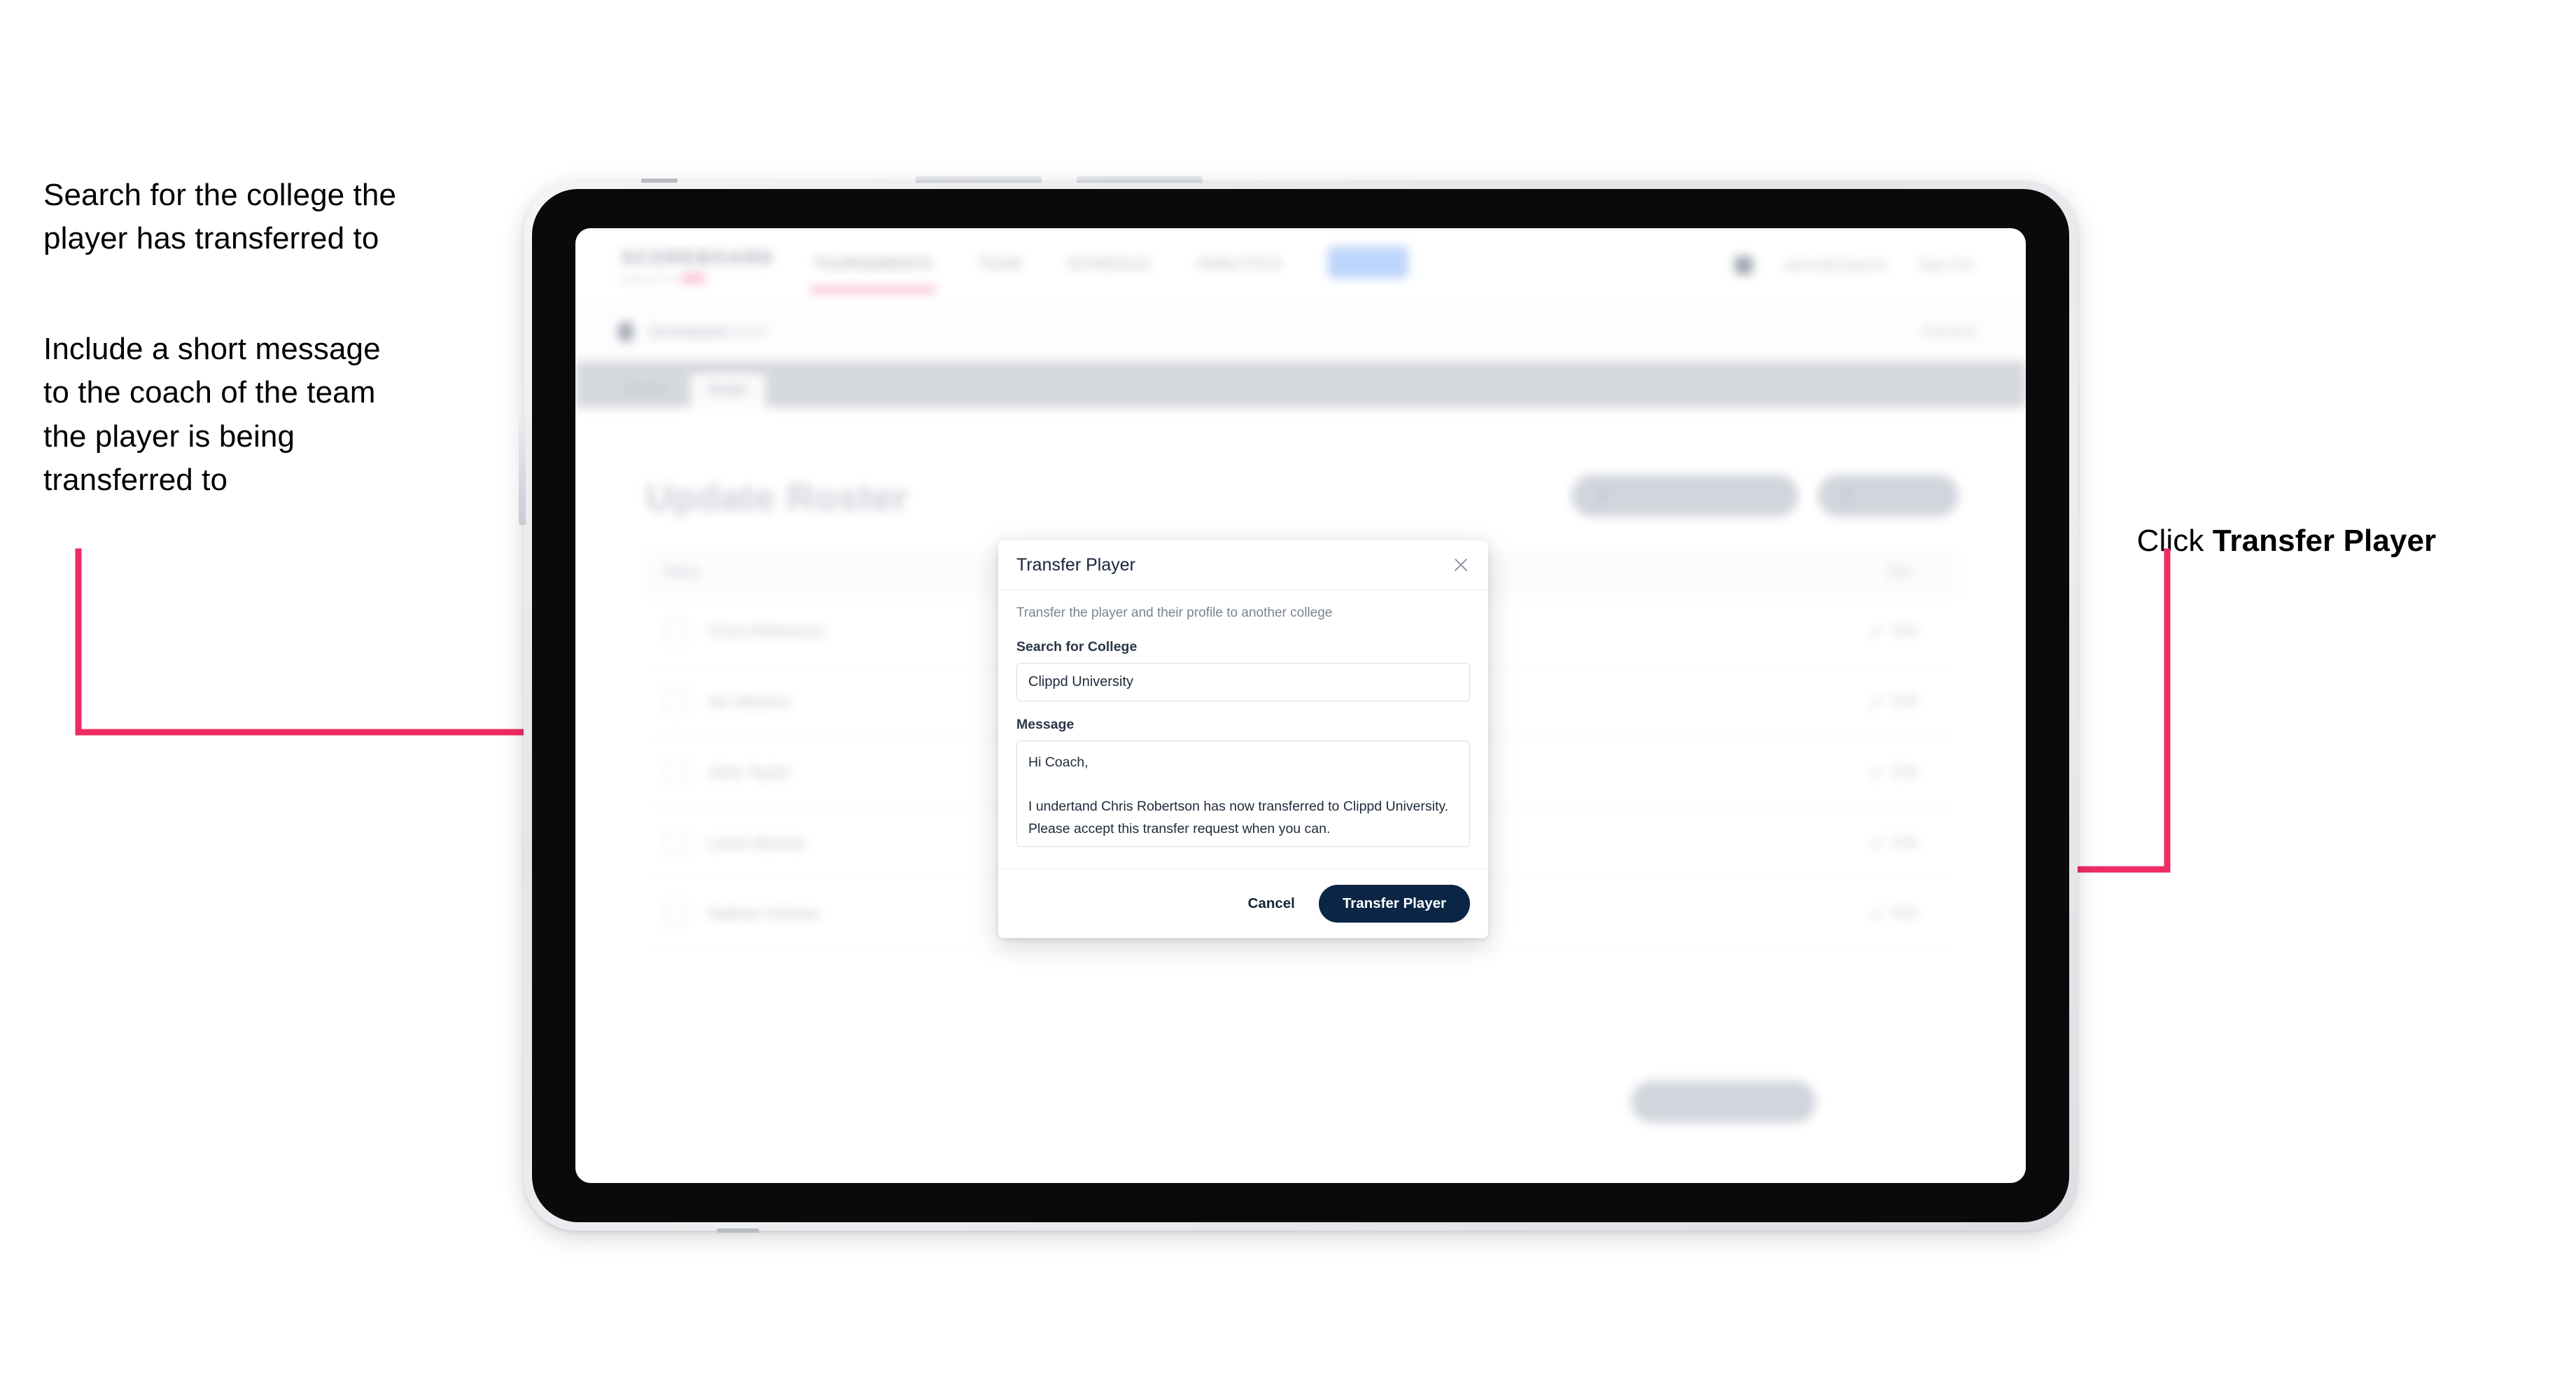 This screenshot has width=2576, height=1386. Describe the element at coordinates (1394, 904) in the screenshot. I see `transfer-player-button: Transfer Player` at that location.